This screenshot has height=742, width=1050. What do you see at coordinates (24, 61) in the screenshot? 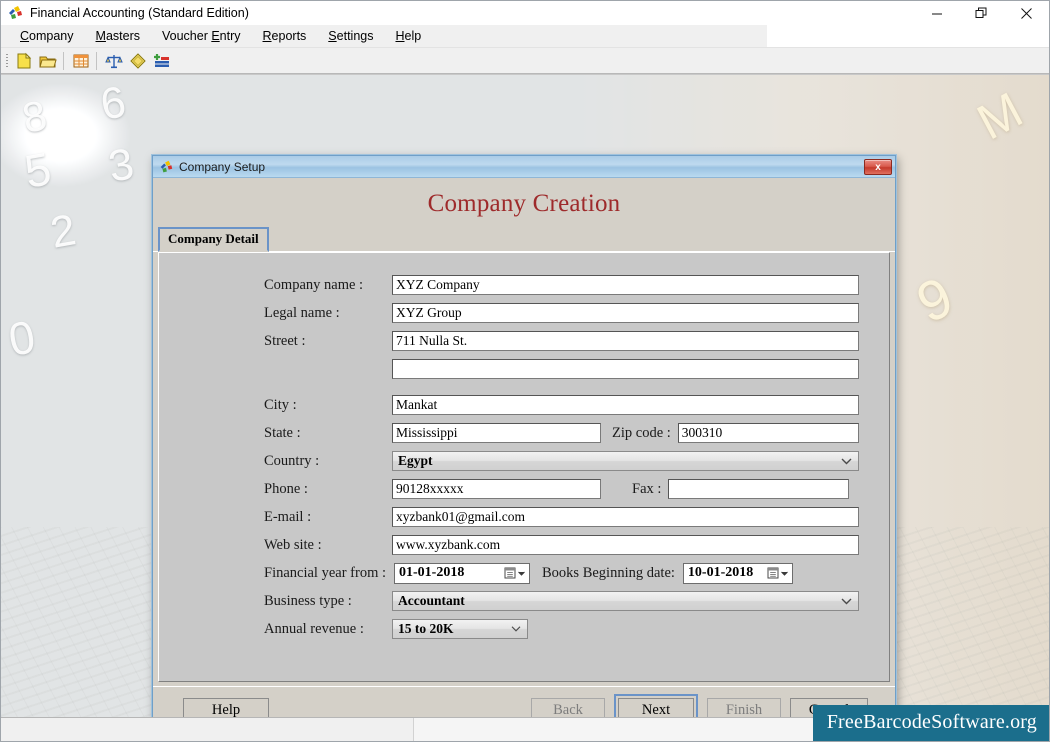
I see `new-company-icon` at bounding box center [24, 61].